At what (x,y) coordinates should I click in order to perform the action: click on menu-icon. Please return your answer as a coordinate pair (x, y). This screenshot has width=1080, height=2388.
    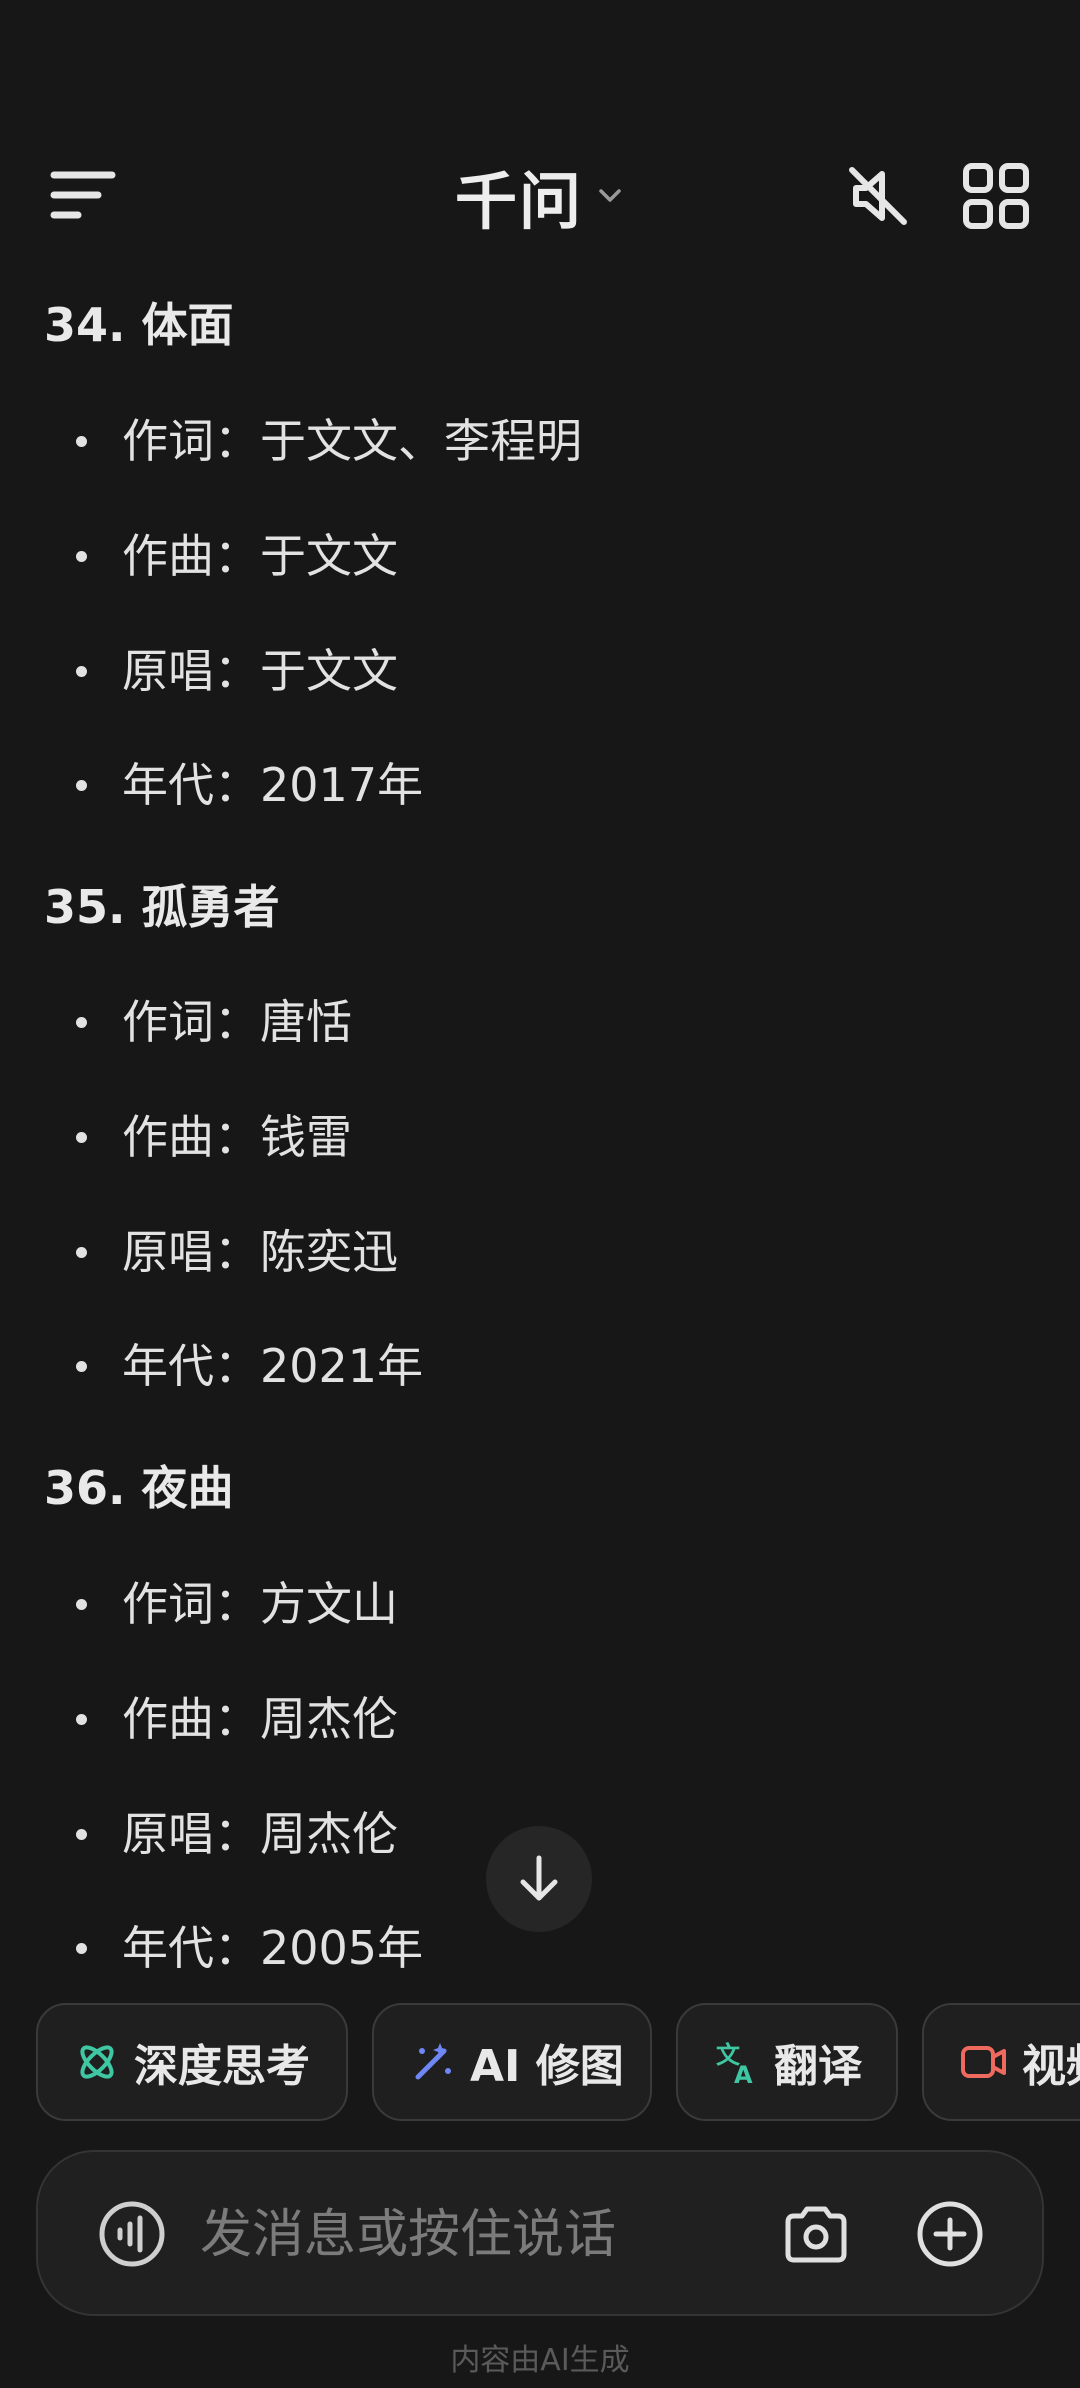
    Looking at the image, I should click on (83, 195).